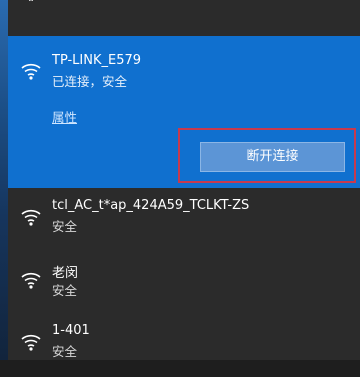 The height and width of the screenshot is (377, 360). Describe the element at coordinates (64, 116) in the screenshot. I see `properties-link: 属性` at that location.